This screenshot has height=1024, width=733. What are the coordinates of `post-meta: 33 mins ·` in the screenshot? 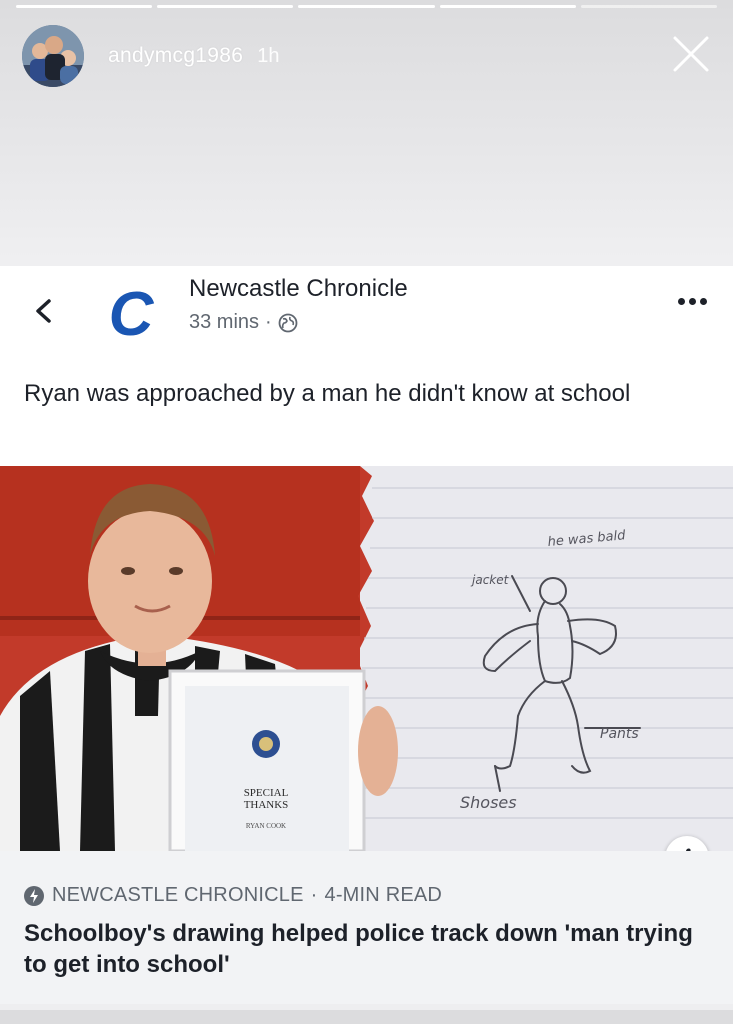 It's located at (243, 322).